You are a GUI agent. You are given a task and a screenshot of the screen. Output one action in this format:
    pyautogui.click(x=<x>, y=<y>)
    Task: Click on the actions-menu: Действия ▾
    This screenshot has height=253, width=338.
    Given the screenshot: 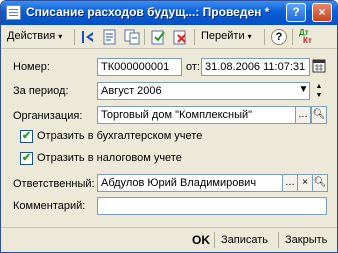 What is the action you would take?
    pyautogui.click(x=34, y=36)
    